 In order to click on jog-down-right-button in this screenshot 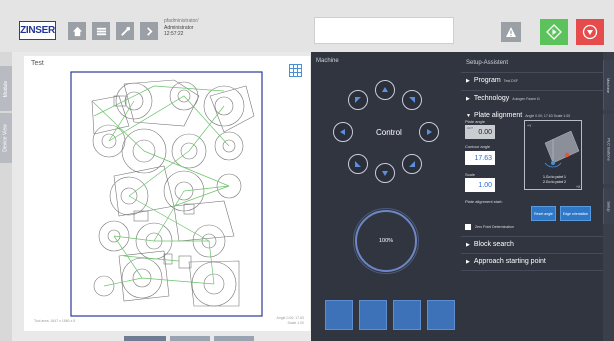, I will do `click(412, 164)`.